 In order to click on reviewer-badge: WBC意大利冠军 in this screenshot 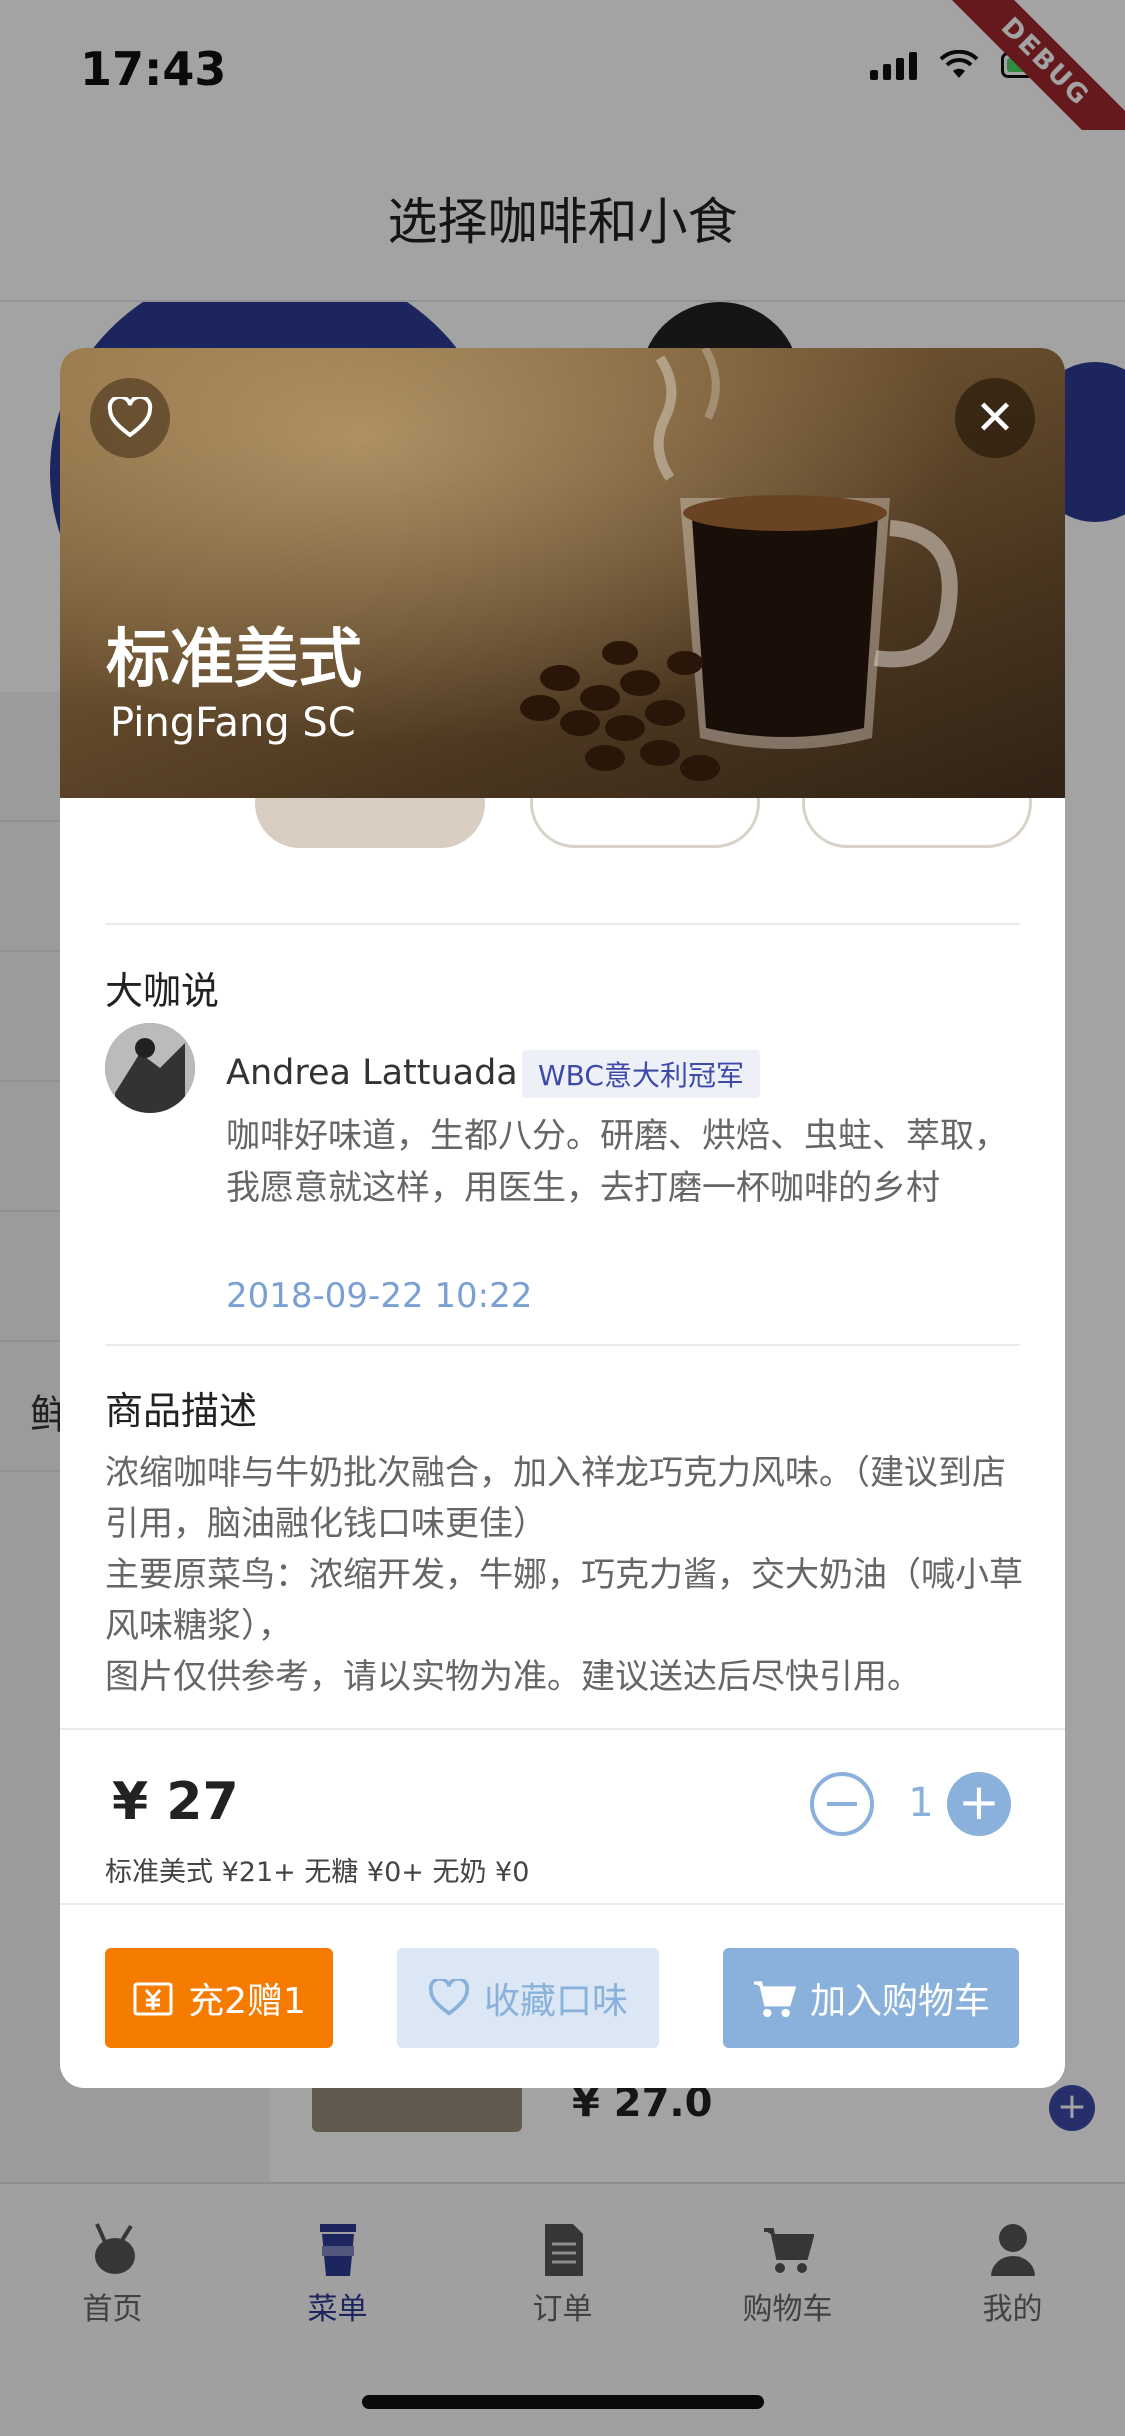, I will do `click(641, 1074)`.